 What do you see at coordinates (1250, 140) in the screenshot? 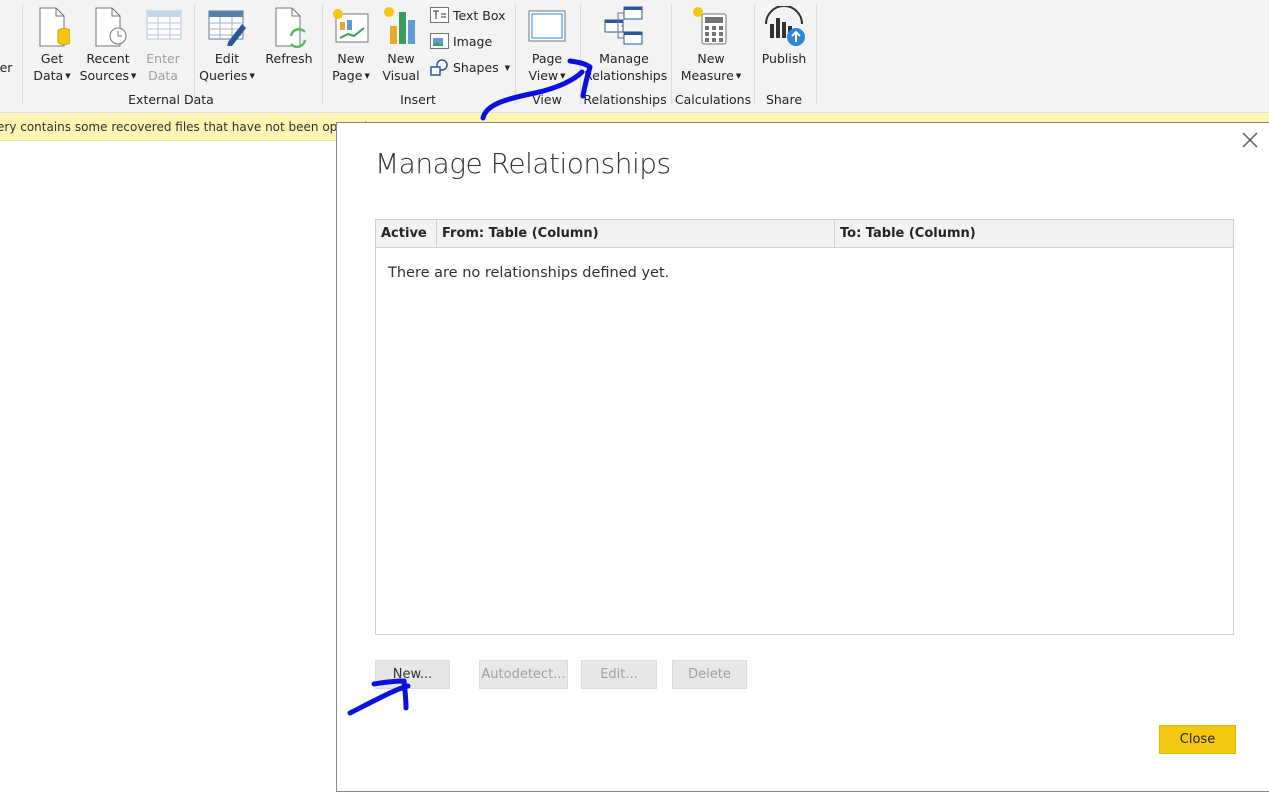
I see `close-icon` at bounding box center [1250, 140].